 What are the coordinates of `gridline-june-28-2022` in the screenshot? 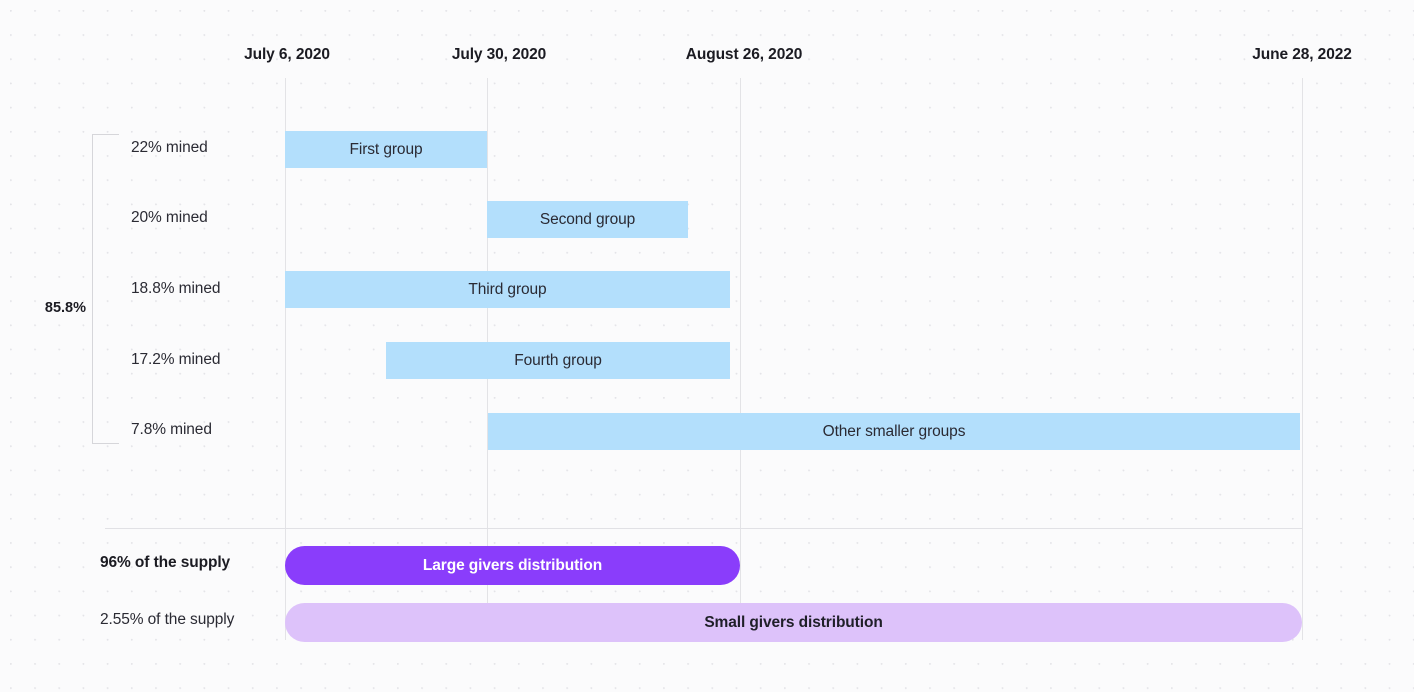 It's located at (1302, 359).